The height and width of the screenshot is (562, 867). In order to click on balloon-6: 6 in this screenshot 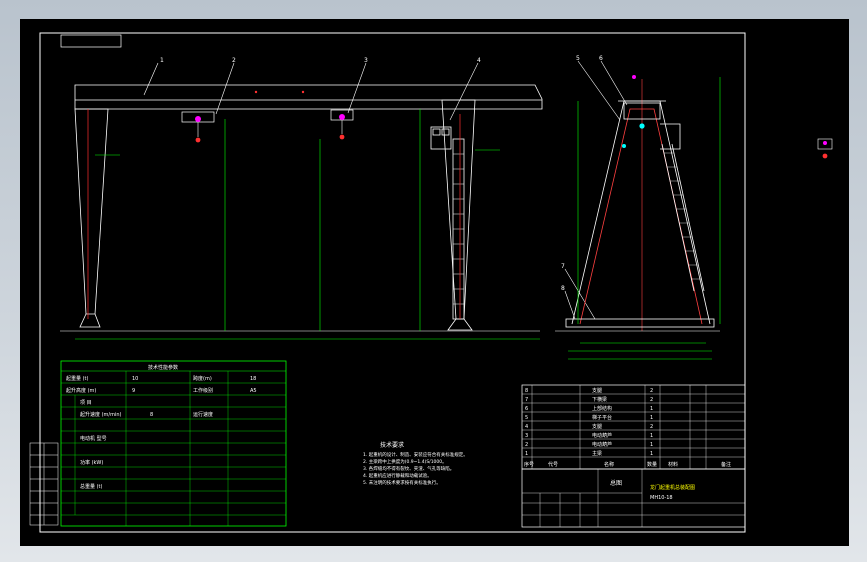, I will do `click(601, 58)`.